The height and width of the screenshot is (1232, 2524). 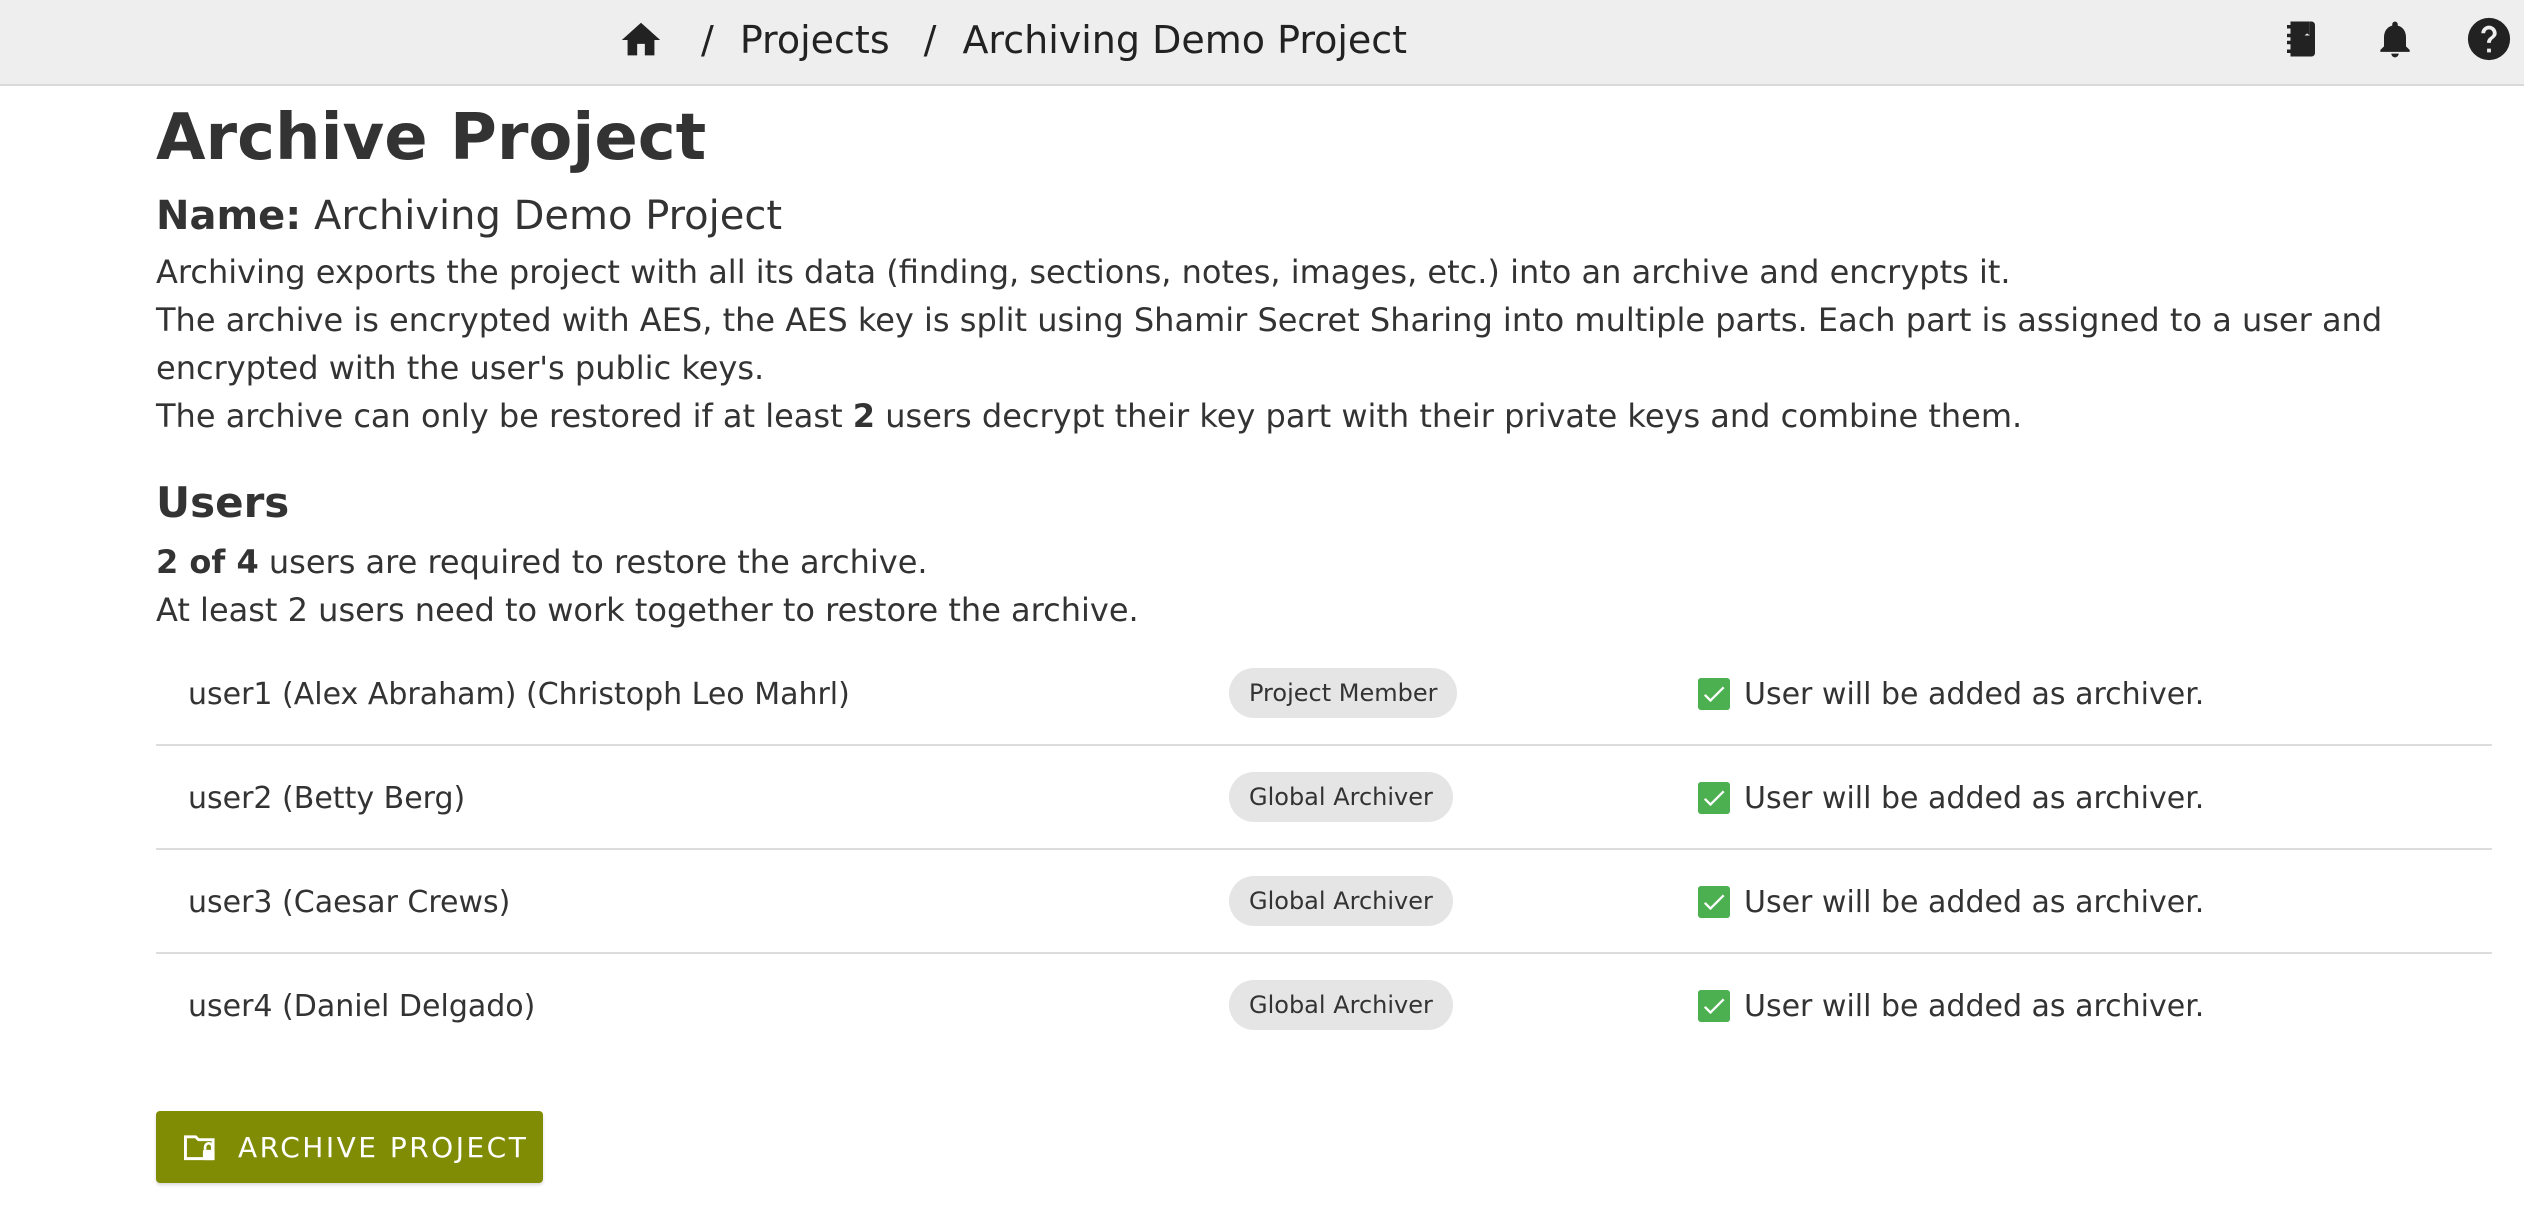 What do you see at coordinates (2301, 39) in the screenshot?
I see `notebook-icon` at bounding box center [2301, 39].